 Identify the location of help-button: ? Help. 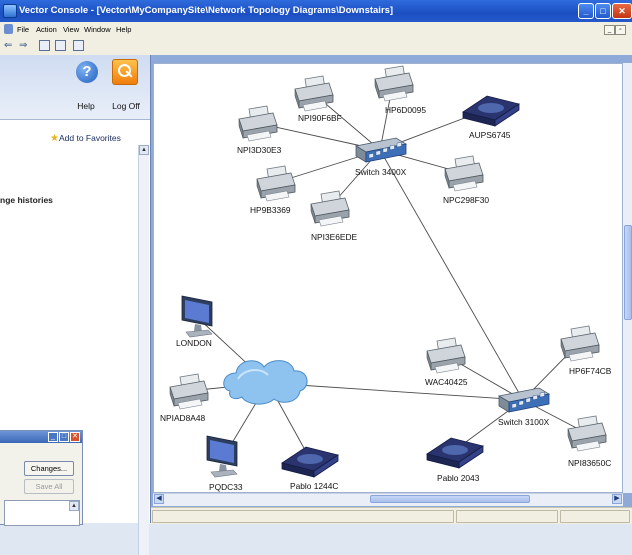
(86, 86).